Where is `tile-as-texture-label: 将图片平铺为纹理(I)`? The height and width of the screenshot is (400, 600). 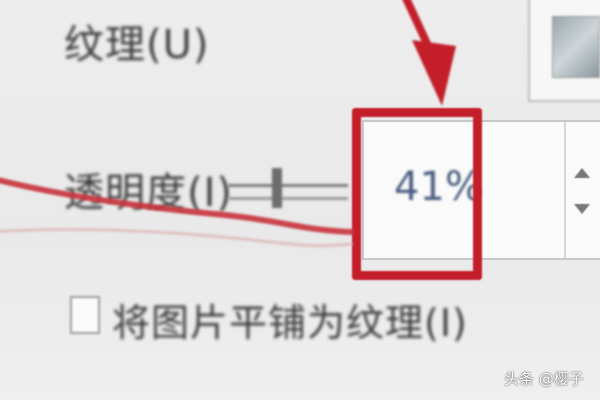
tile-as-texture-label: 将图片平铺为纹理(I) is located at coordinates (290, 323).